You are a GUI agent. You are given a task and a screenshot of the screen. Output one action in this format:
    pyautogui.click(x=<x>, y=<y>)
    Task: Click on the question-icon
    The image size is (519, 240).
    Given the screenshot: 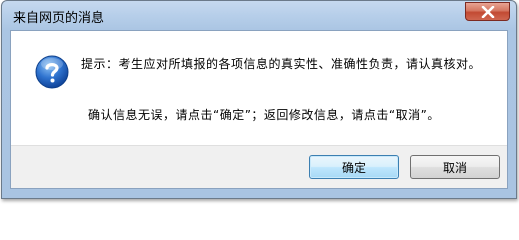 What is the action you would take?
    pyautogui.click(x=52, y=72)
    